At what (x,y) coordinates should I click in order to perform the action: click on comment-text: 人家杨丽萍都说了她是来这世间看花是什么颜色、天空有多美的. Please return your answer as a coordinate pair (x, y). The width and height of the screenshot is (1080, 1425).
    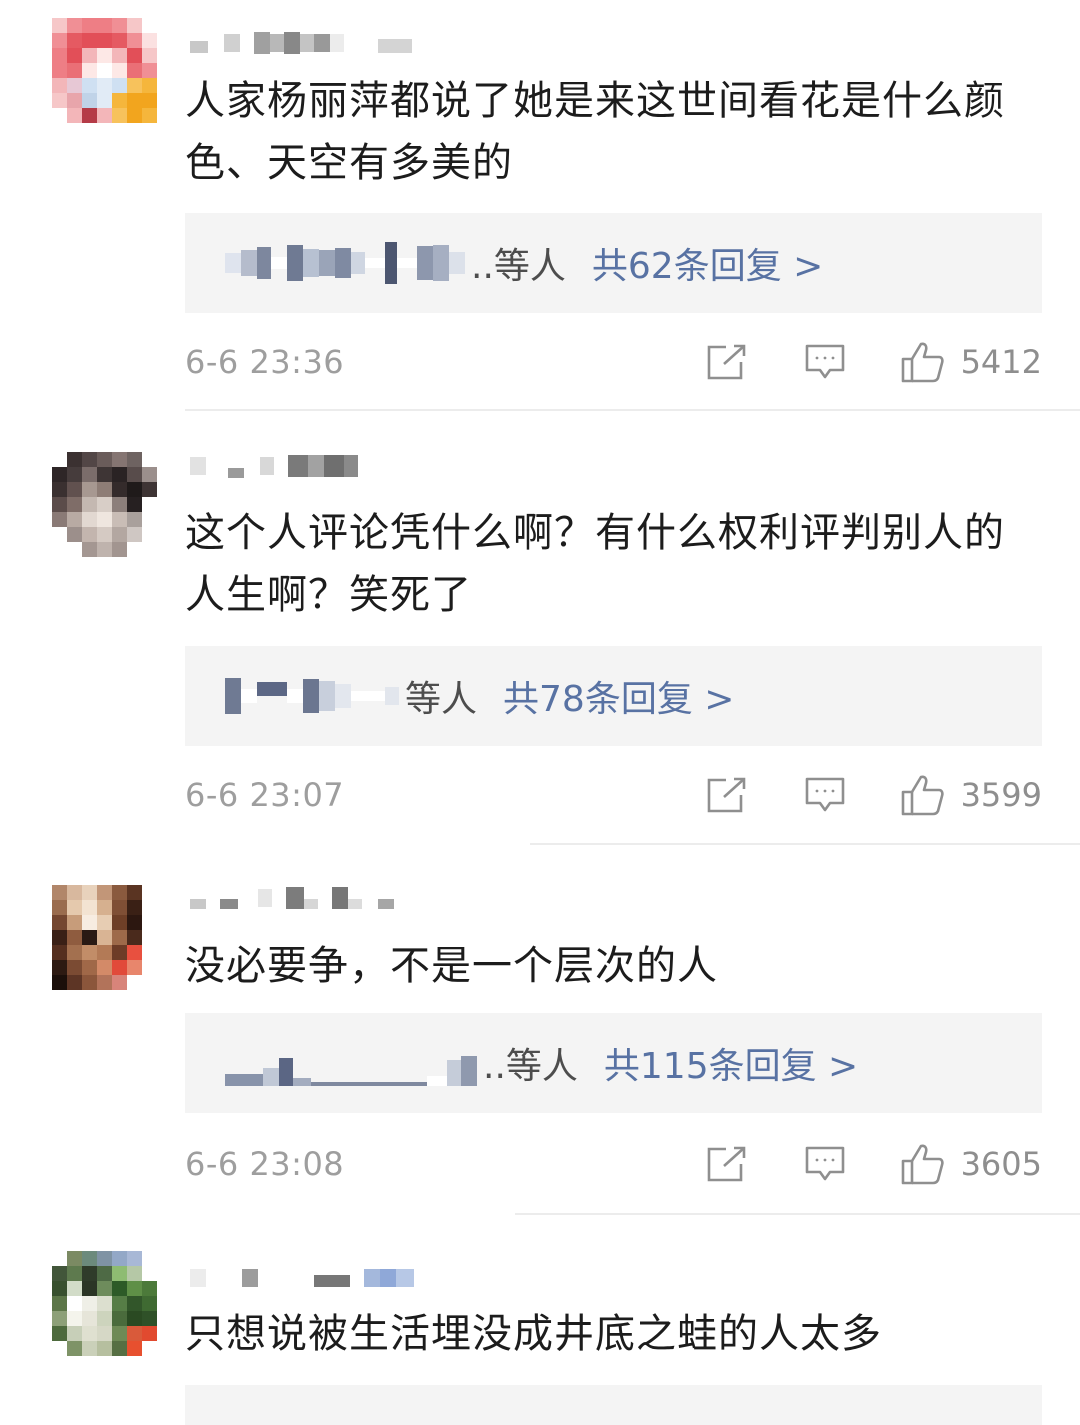
    Looking at the image, I should click on (595, 132).